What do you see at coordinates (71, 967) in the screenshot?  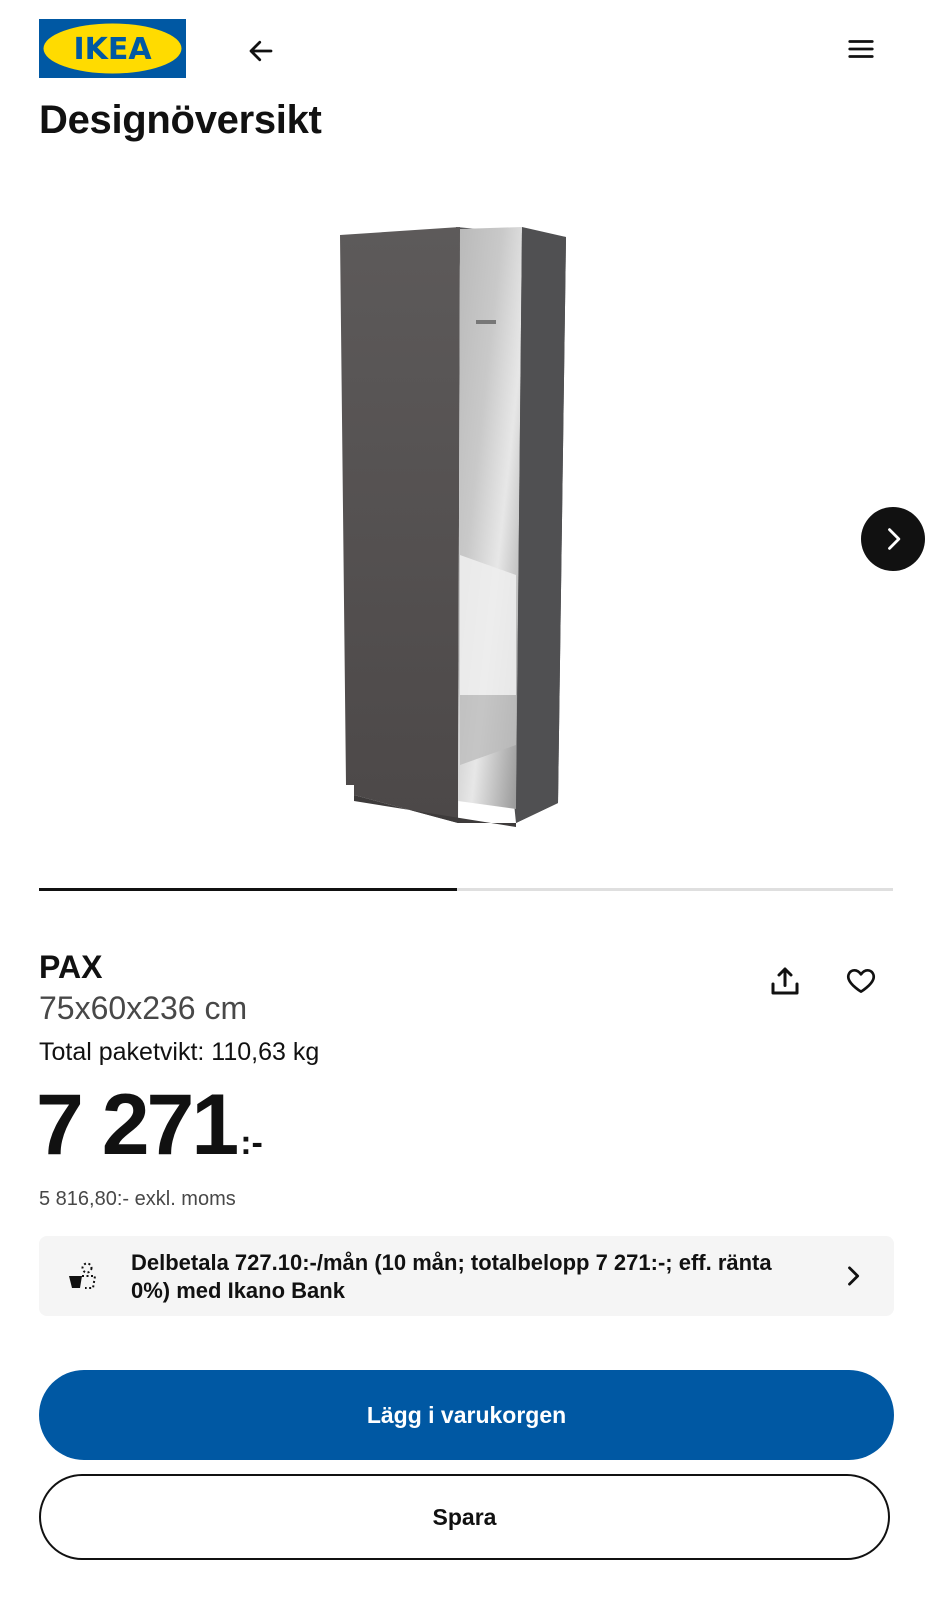 I see `product-name: PAX` at bounding box center [71, 967].